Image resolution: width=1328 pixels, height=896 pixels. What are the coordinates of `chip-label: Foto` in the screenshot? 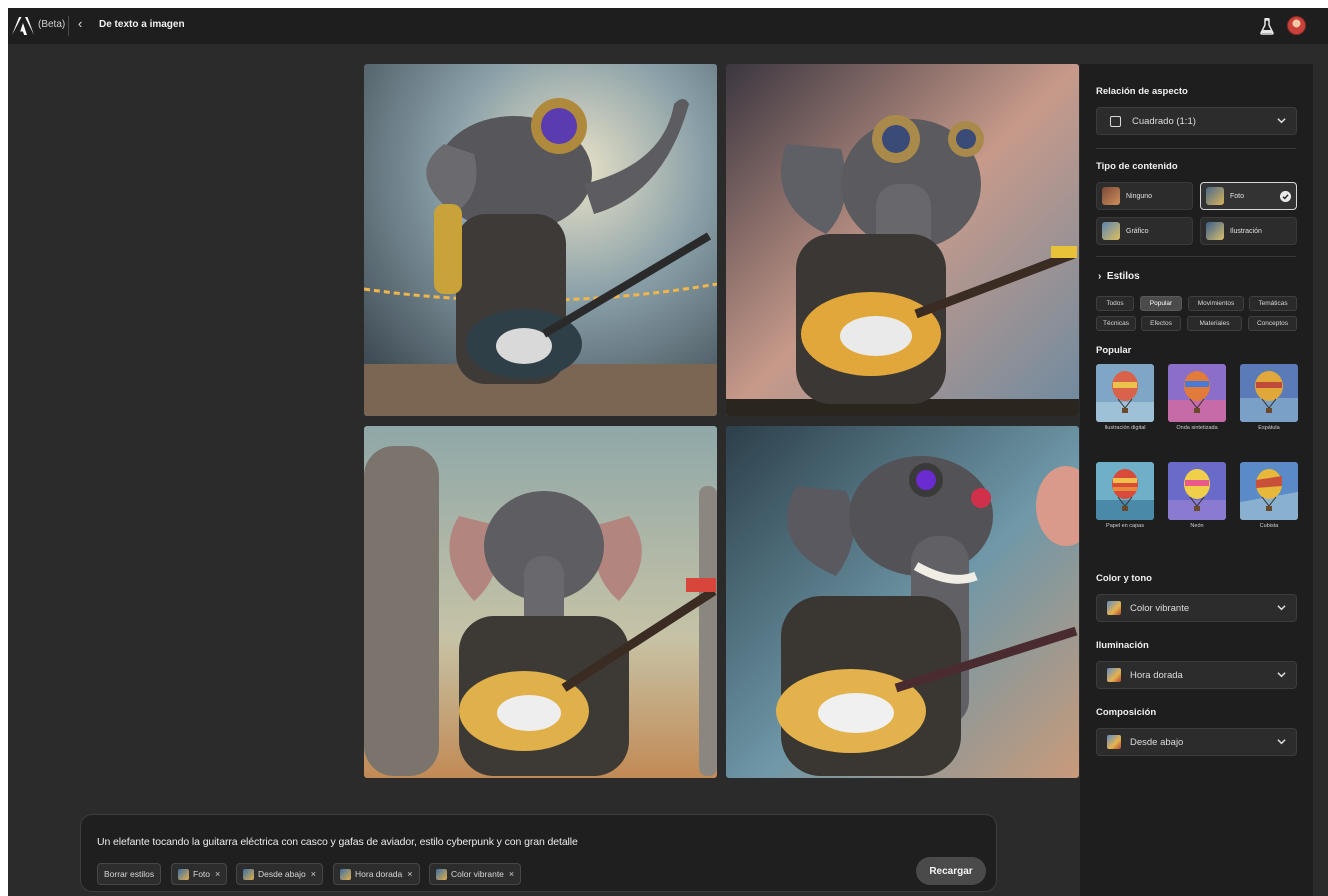 It's located at (202, 874).